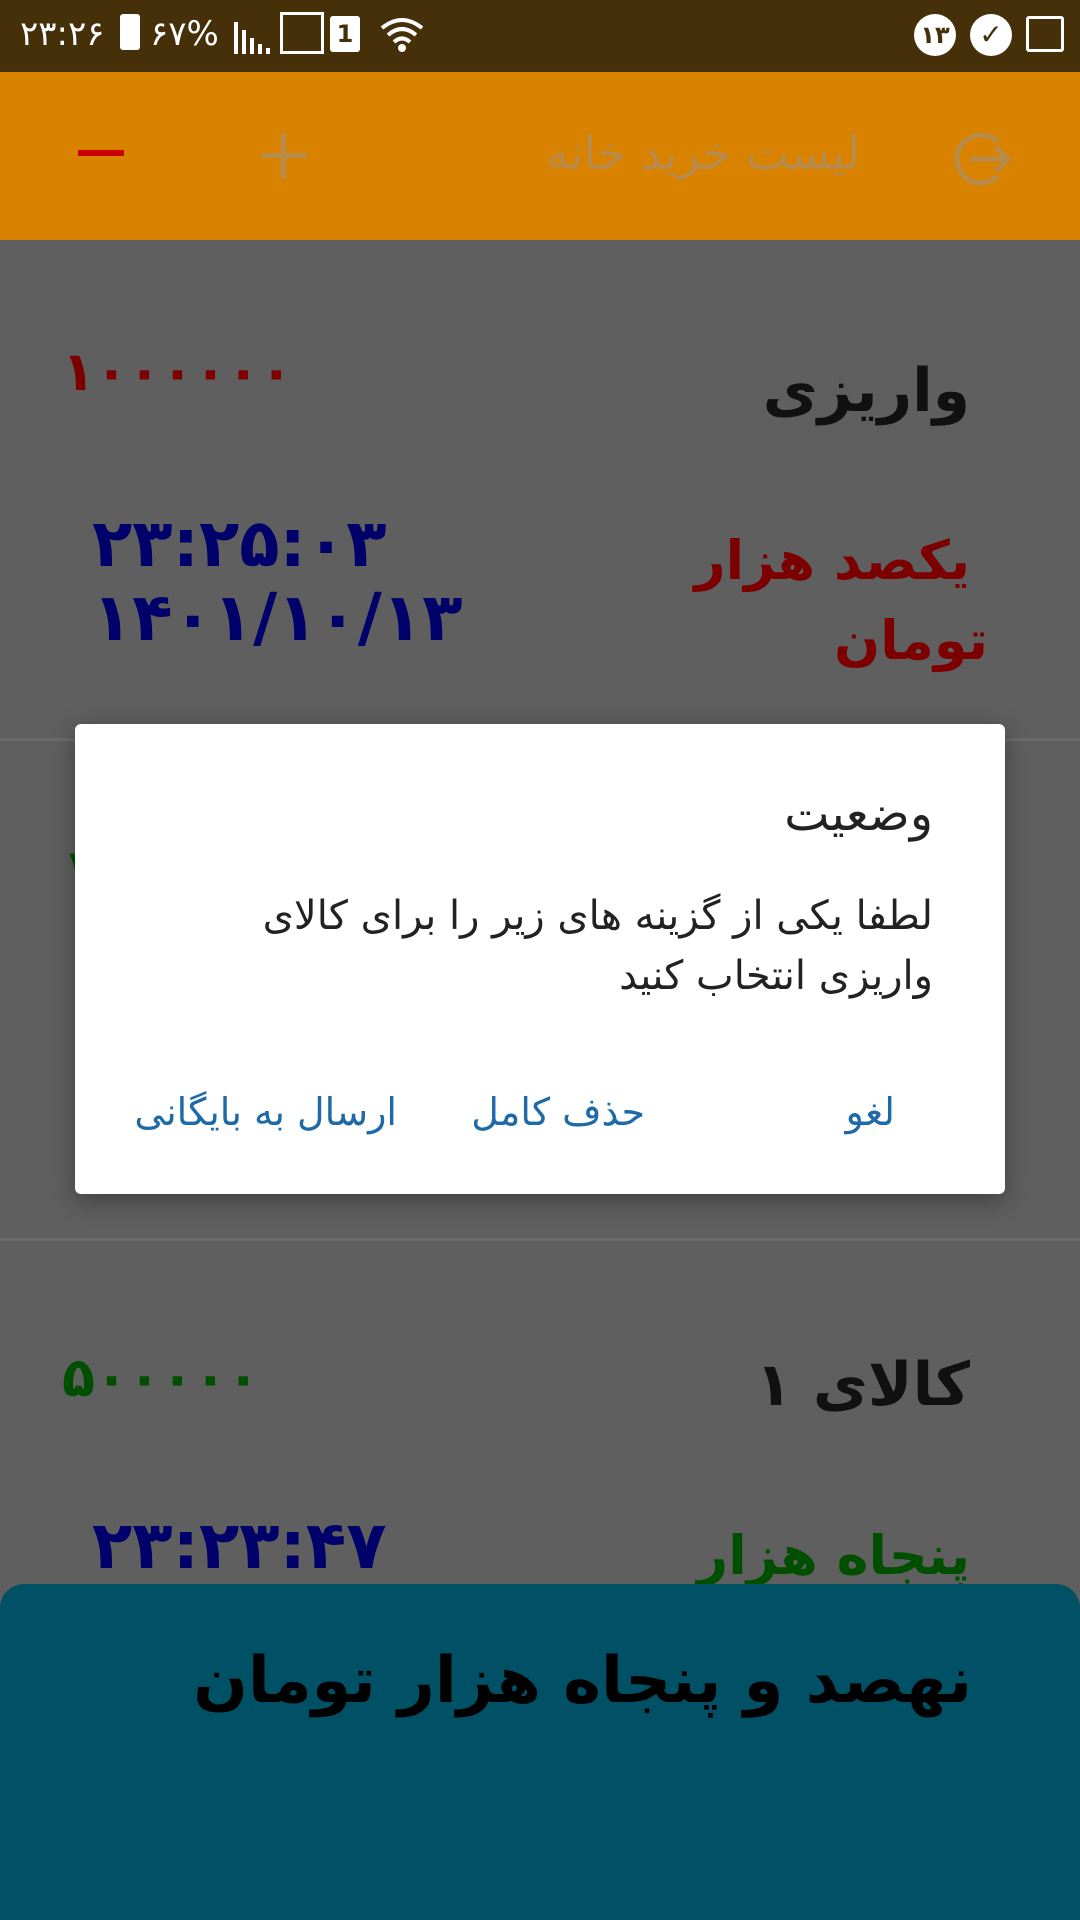 Image resolution: width=1080 pixels, height=1920 pixels. Describe the element at coordinates (62, 34) in the screenshot. I see `status-time: ۲۳:۲۶` at that location.